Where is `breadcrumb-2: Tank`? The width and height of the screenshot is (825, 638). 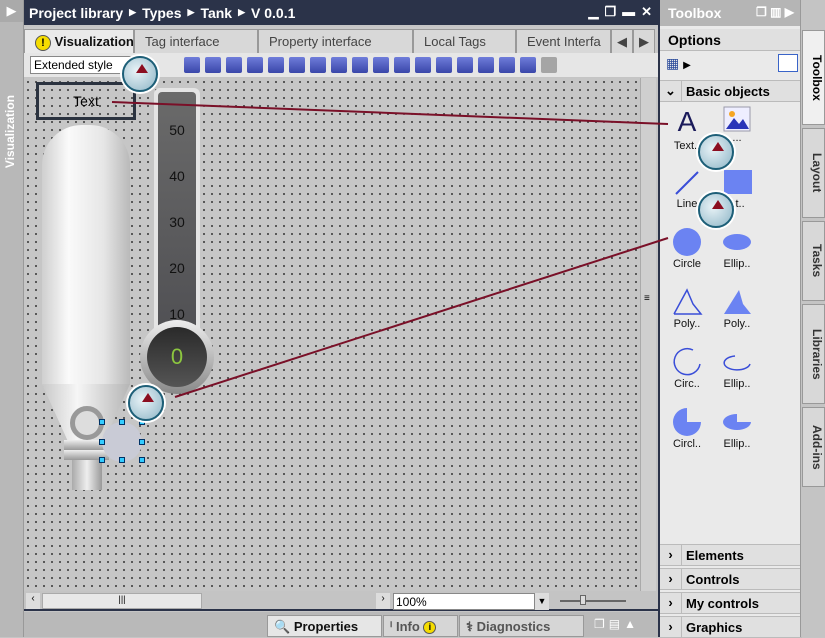 breadcrumb-2: Tank is located at coordinates (216, 13).